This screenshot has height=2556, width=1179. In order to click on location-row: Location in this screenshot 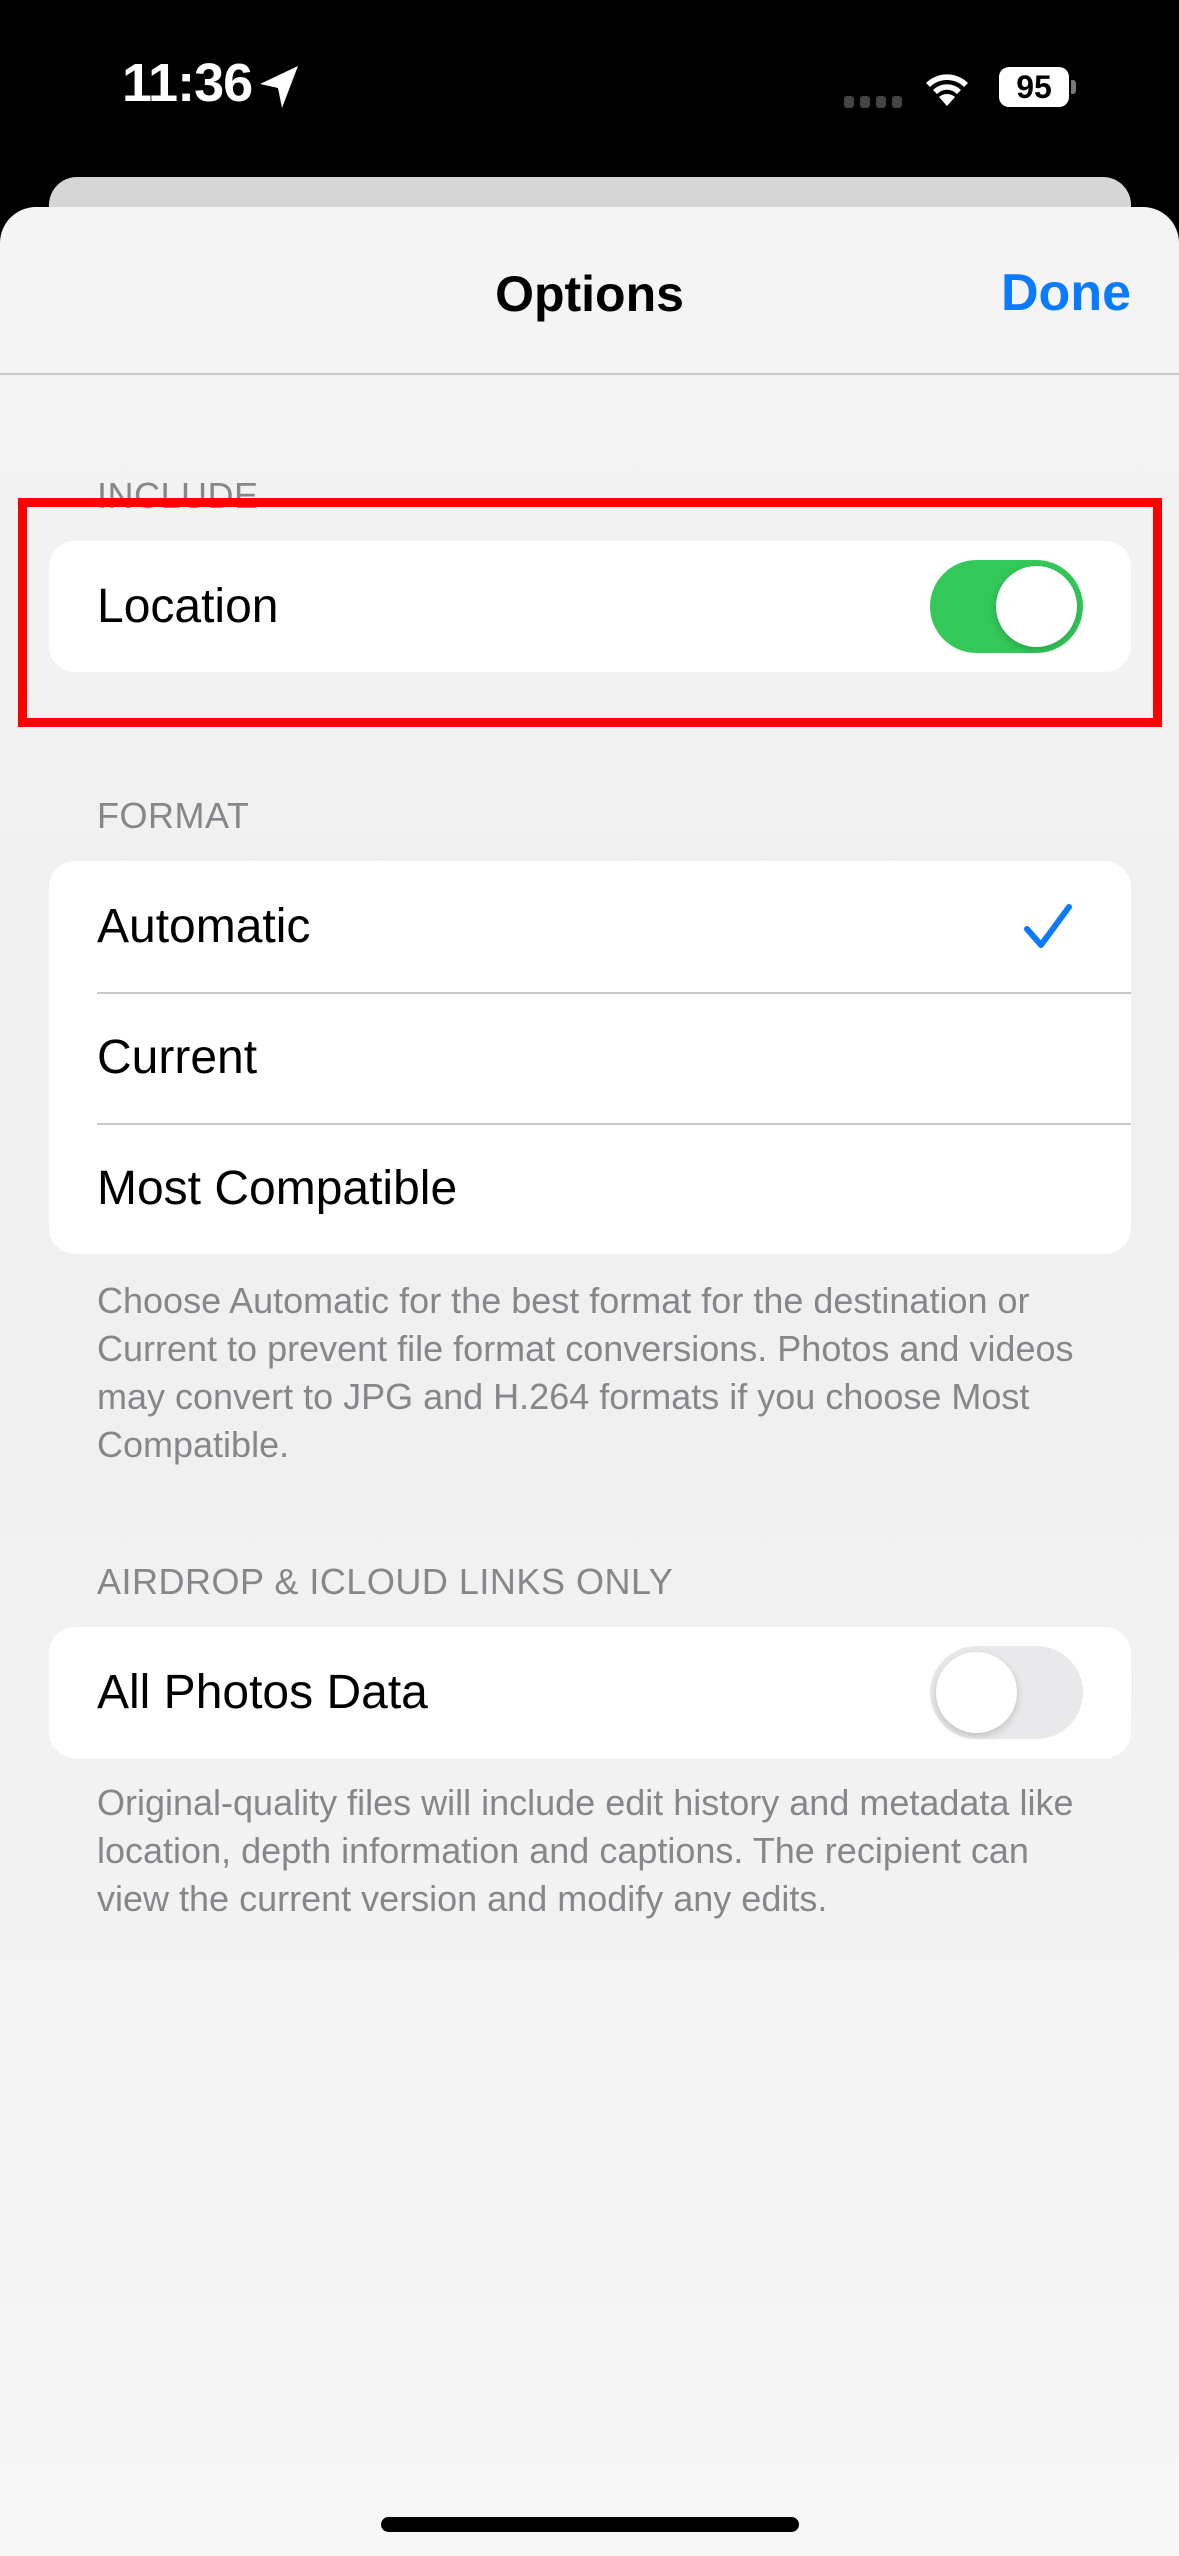, I will do `click(590, 606)`.